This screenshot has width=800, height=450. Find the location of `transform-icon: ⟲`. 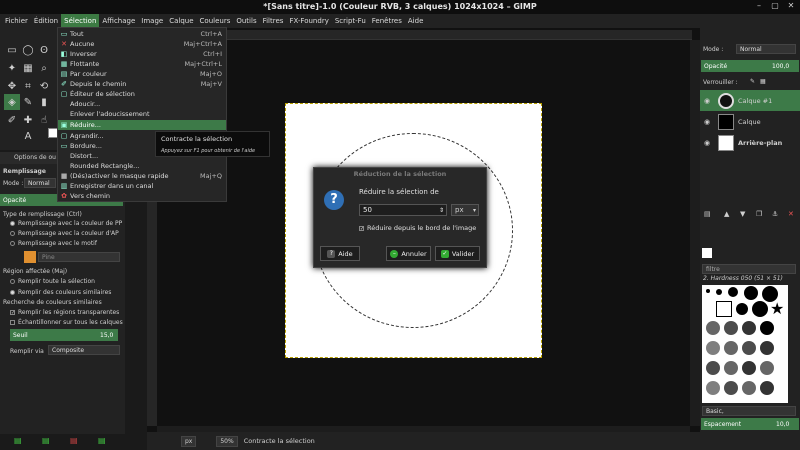

transform-icon: ⟲ is located at coordinates (44, 86).